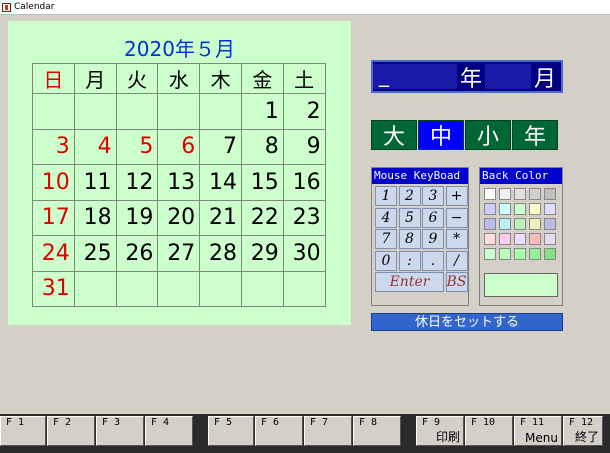  Describe the element at coordinates (415, 76) in the screenshot. I see `year-field: _` at that location.